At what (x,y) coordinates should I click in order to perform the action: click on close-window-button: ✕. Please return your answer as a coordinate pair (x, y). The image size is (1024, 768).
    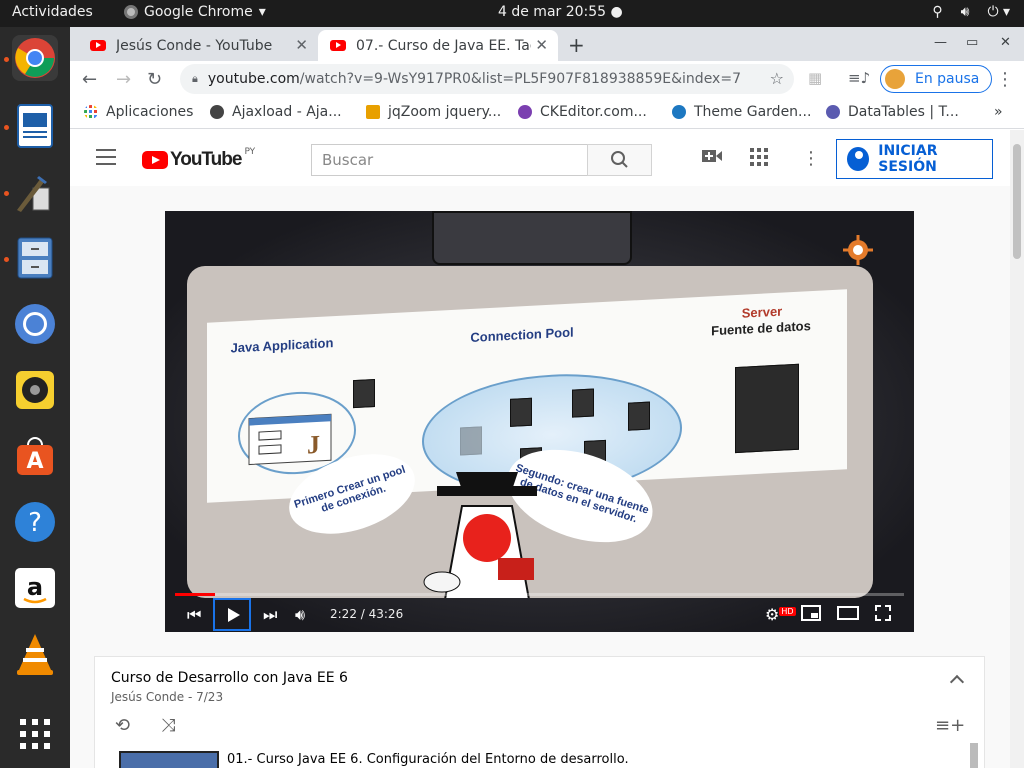
    Looking at the image, I should click on (1005, 42).